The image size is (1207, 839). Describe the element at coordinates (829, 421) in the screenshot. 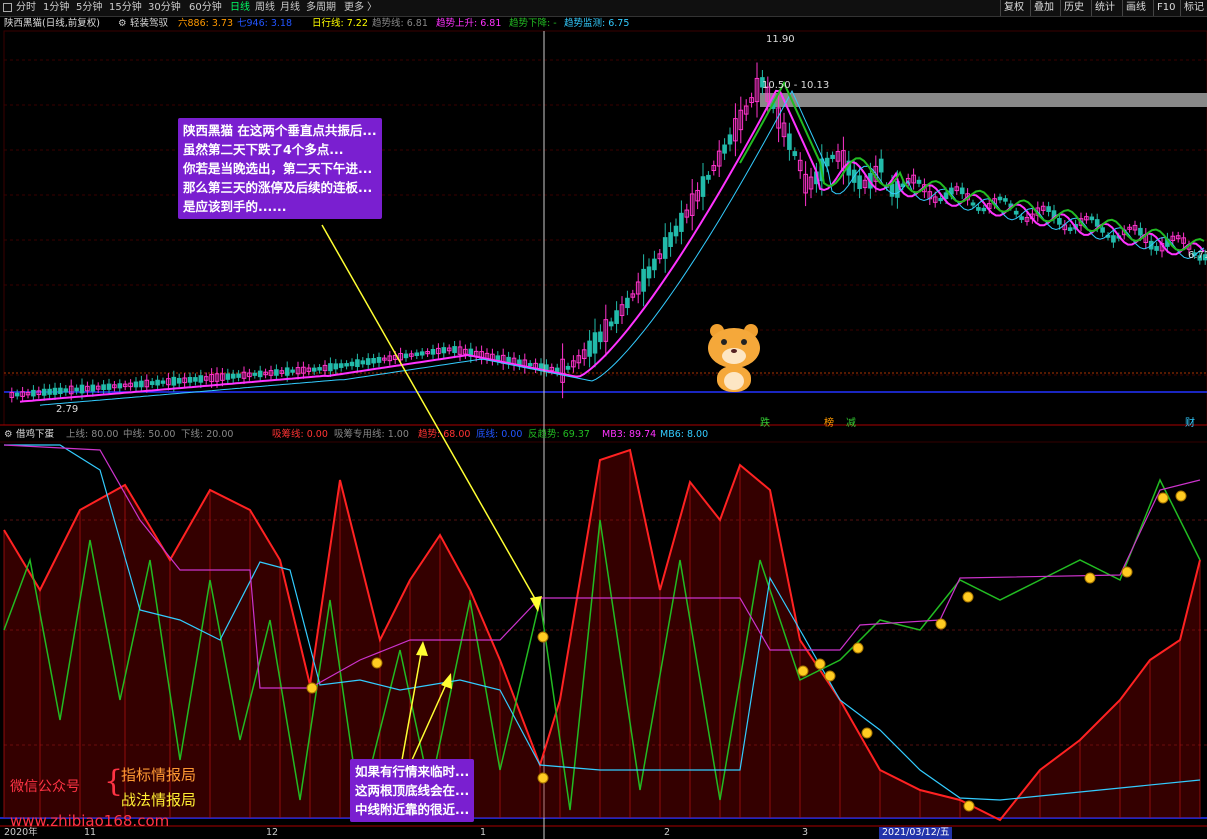

I see `event-tag-list: 榜` at that location.